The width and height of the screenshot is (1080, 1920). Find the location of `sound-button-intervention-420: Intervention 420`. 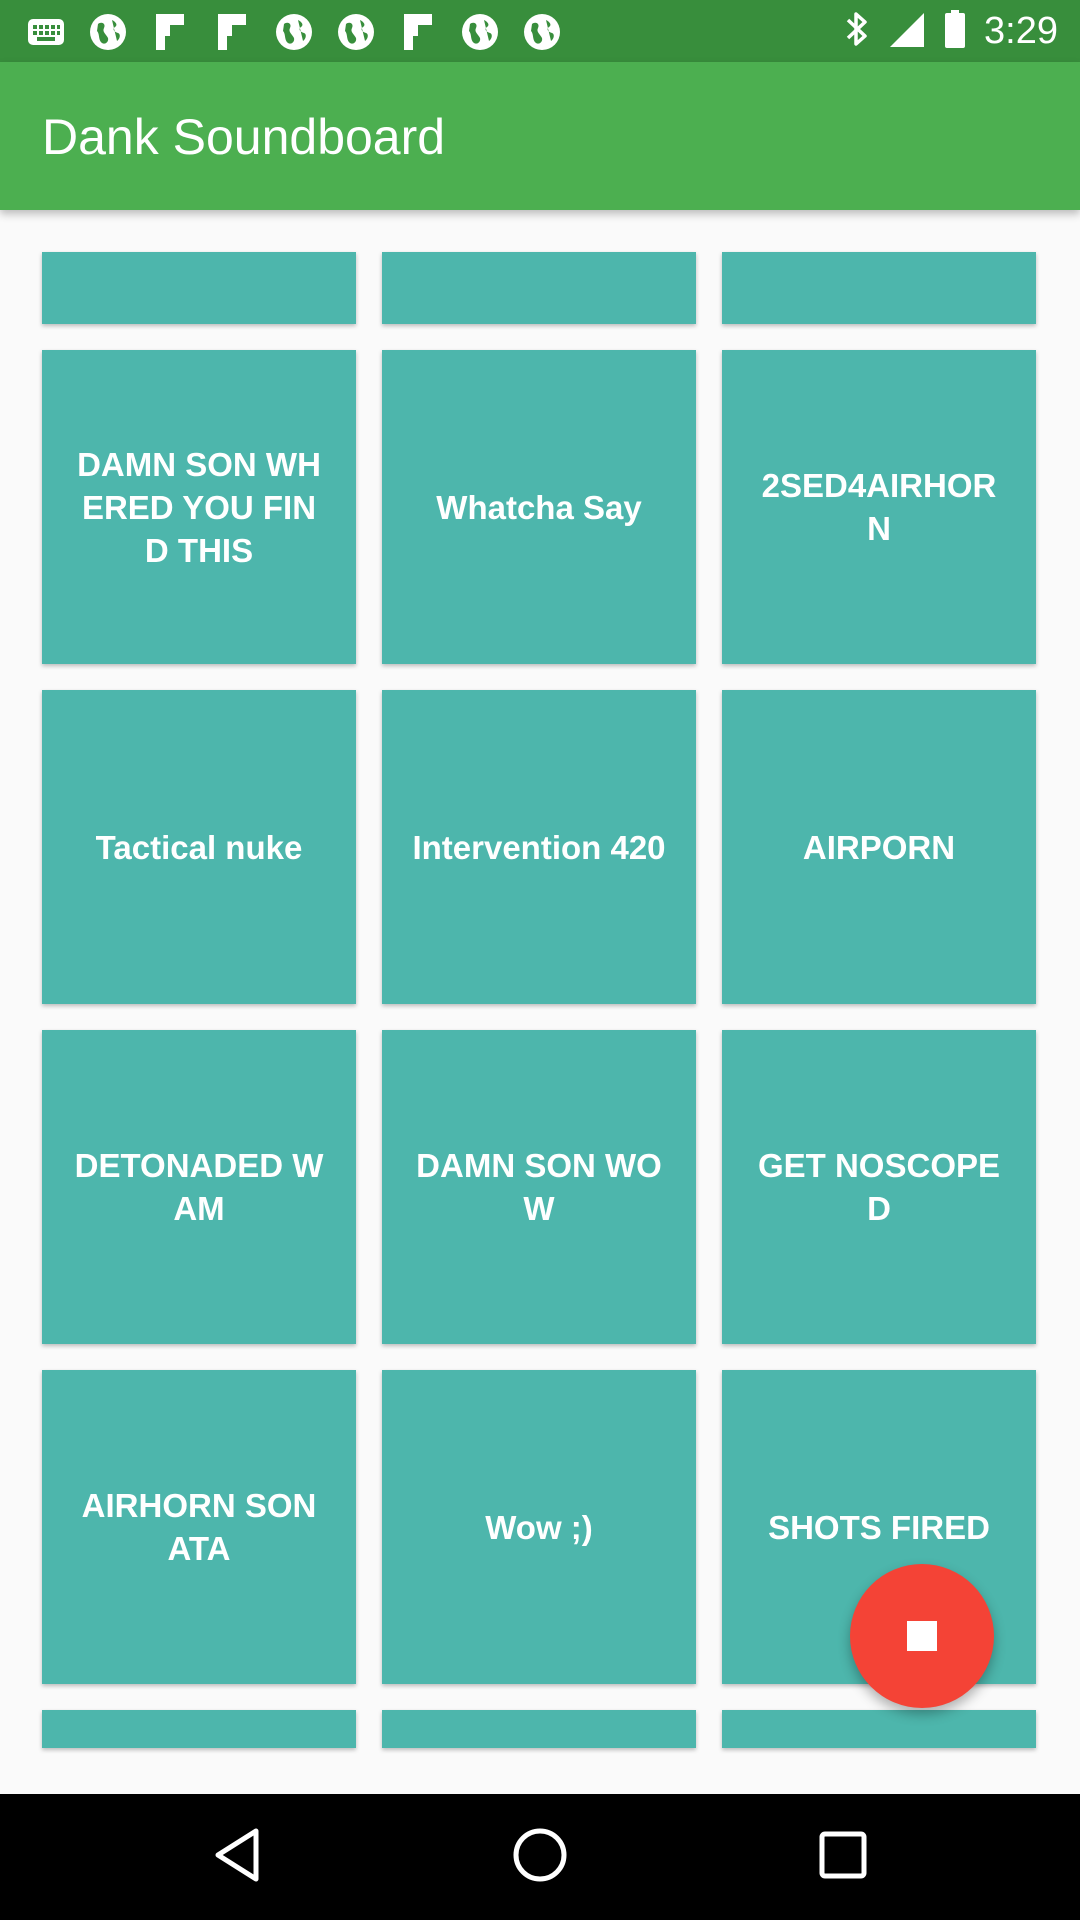

sound-button-intervention-420: Intervention 420 is located at coordinates (539, 847).